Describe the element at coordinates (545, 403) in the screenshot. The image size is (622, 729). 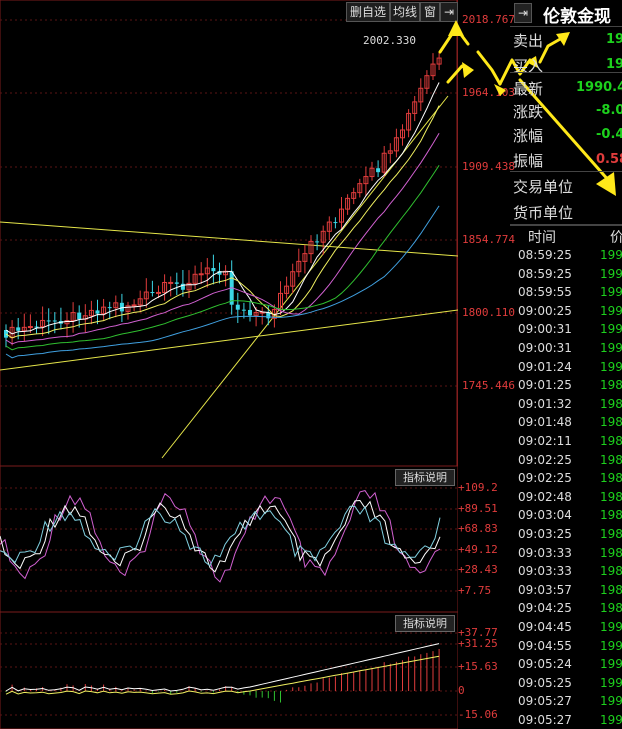
I see `tick-time: 09:01:32` at that location.